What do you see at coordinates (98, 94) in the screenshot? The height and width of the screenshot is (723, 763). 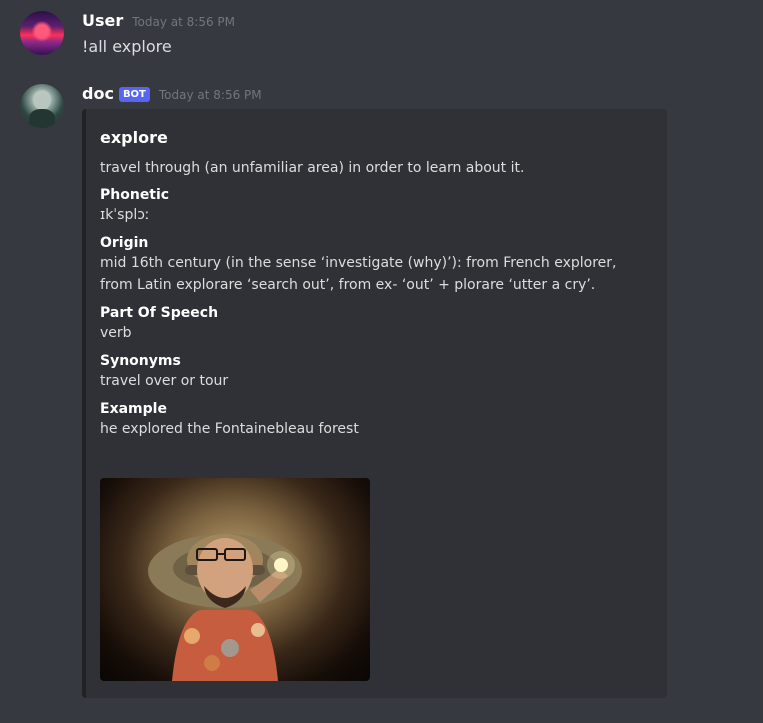 I see `username: doc` at bounding box center [98, 94].